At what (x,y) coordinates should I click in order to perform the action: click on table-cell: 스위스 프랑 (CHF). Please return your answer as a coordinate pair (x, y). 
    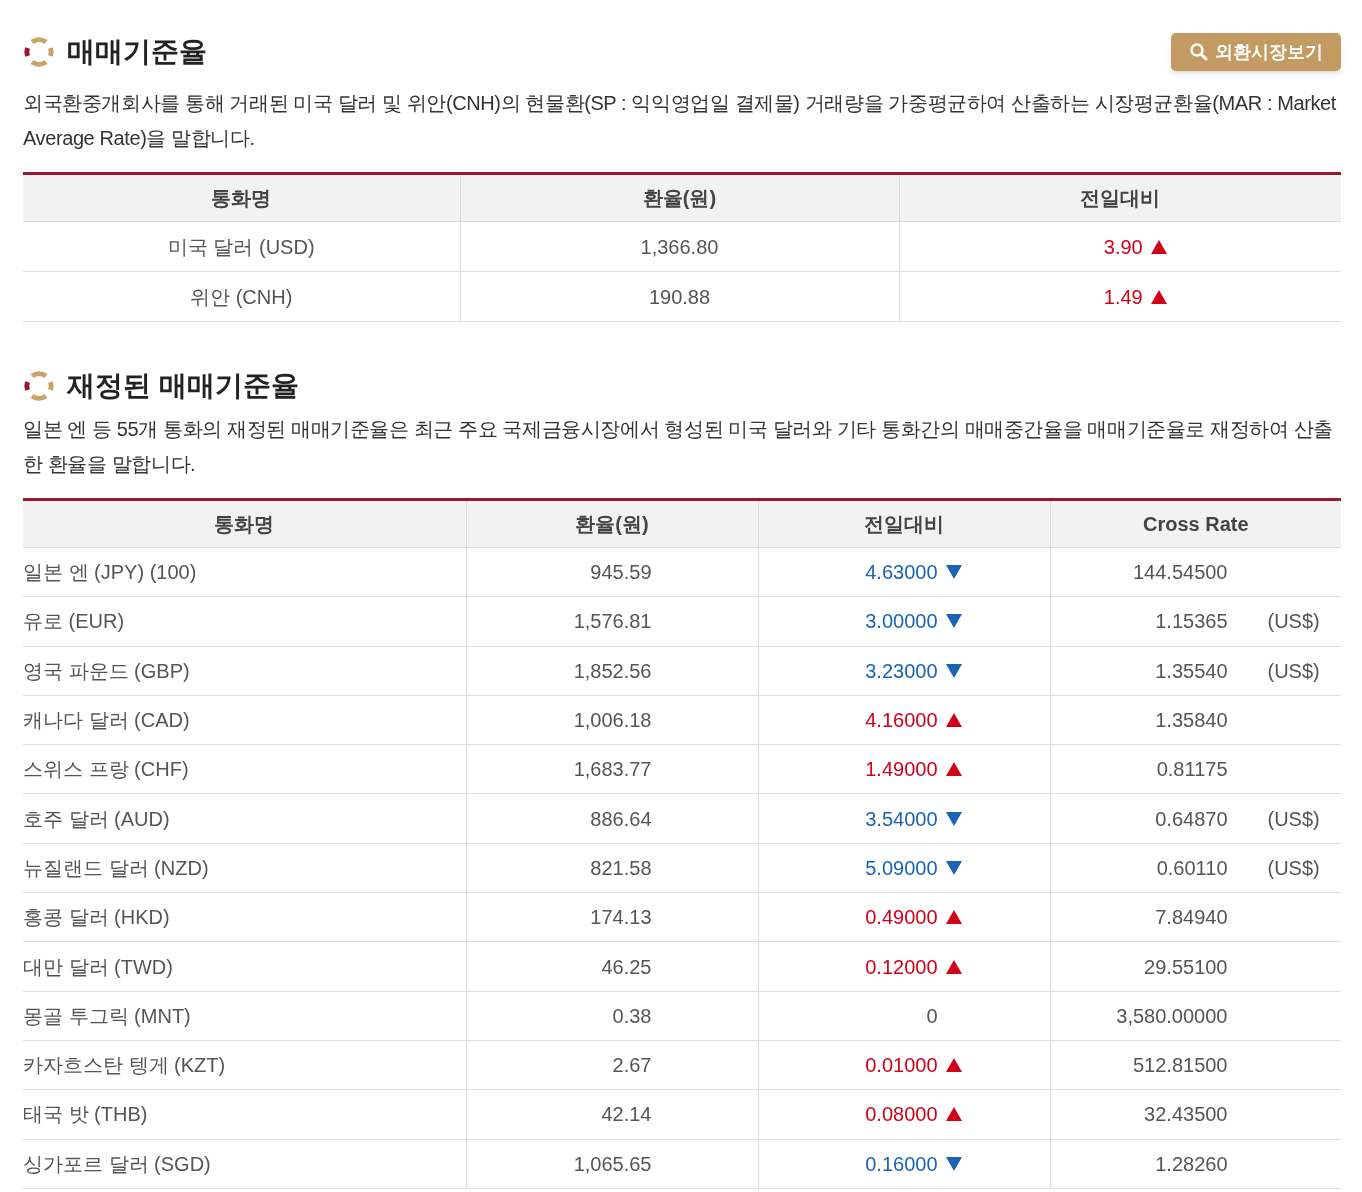
    Looking at the image, I should click on (106, 769).